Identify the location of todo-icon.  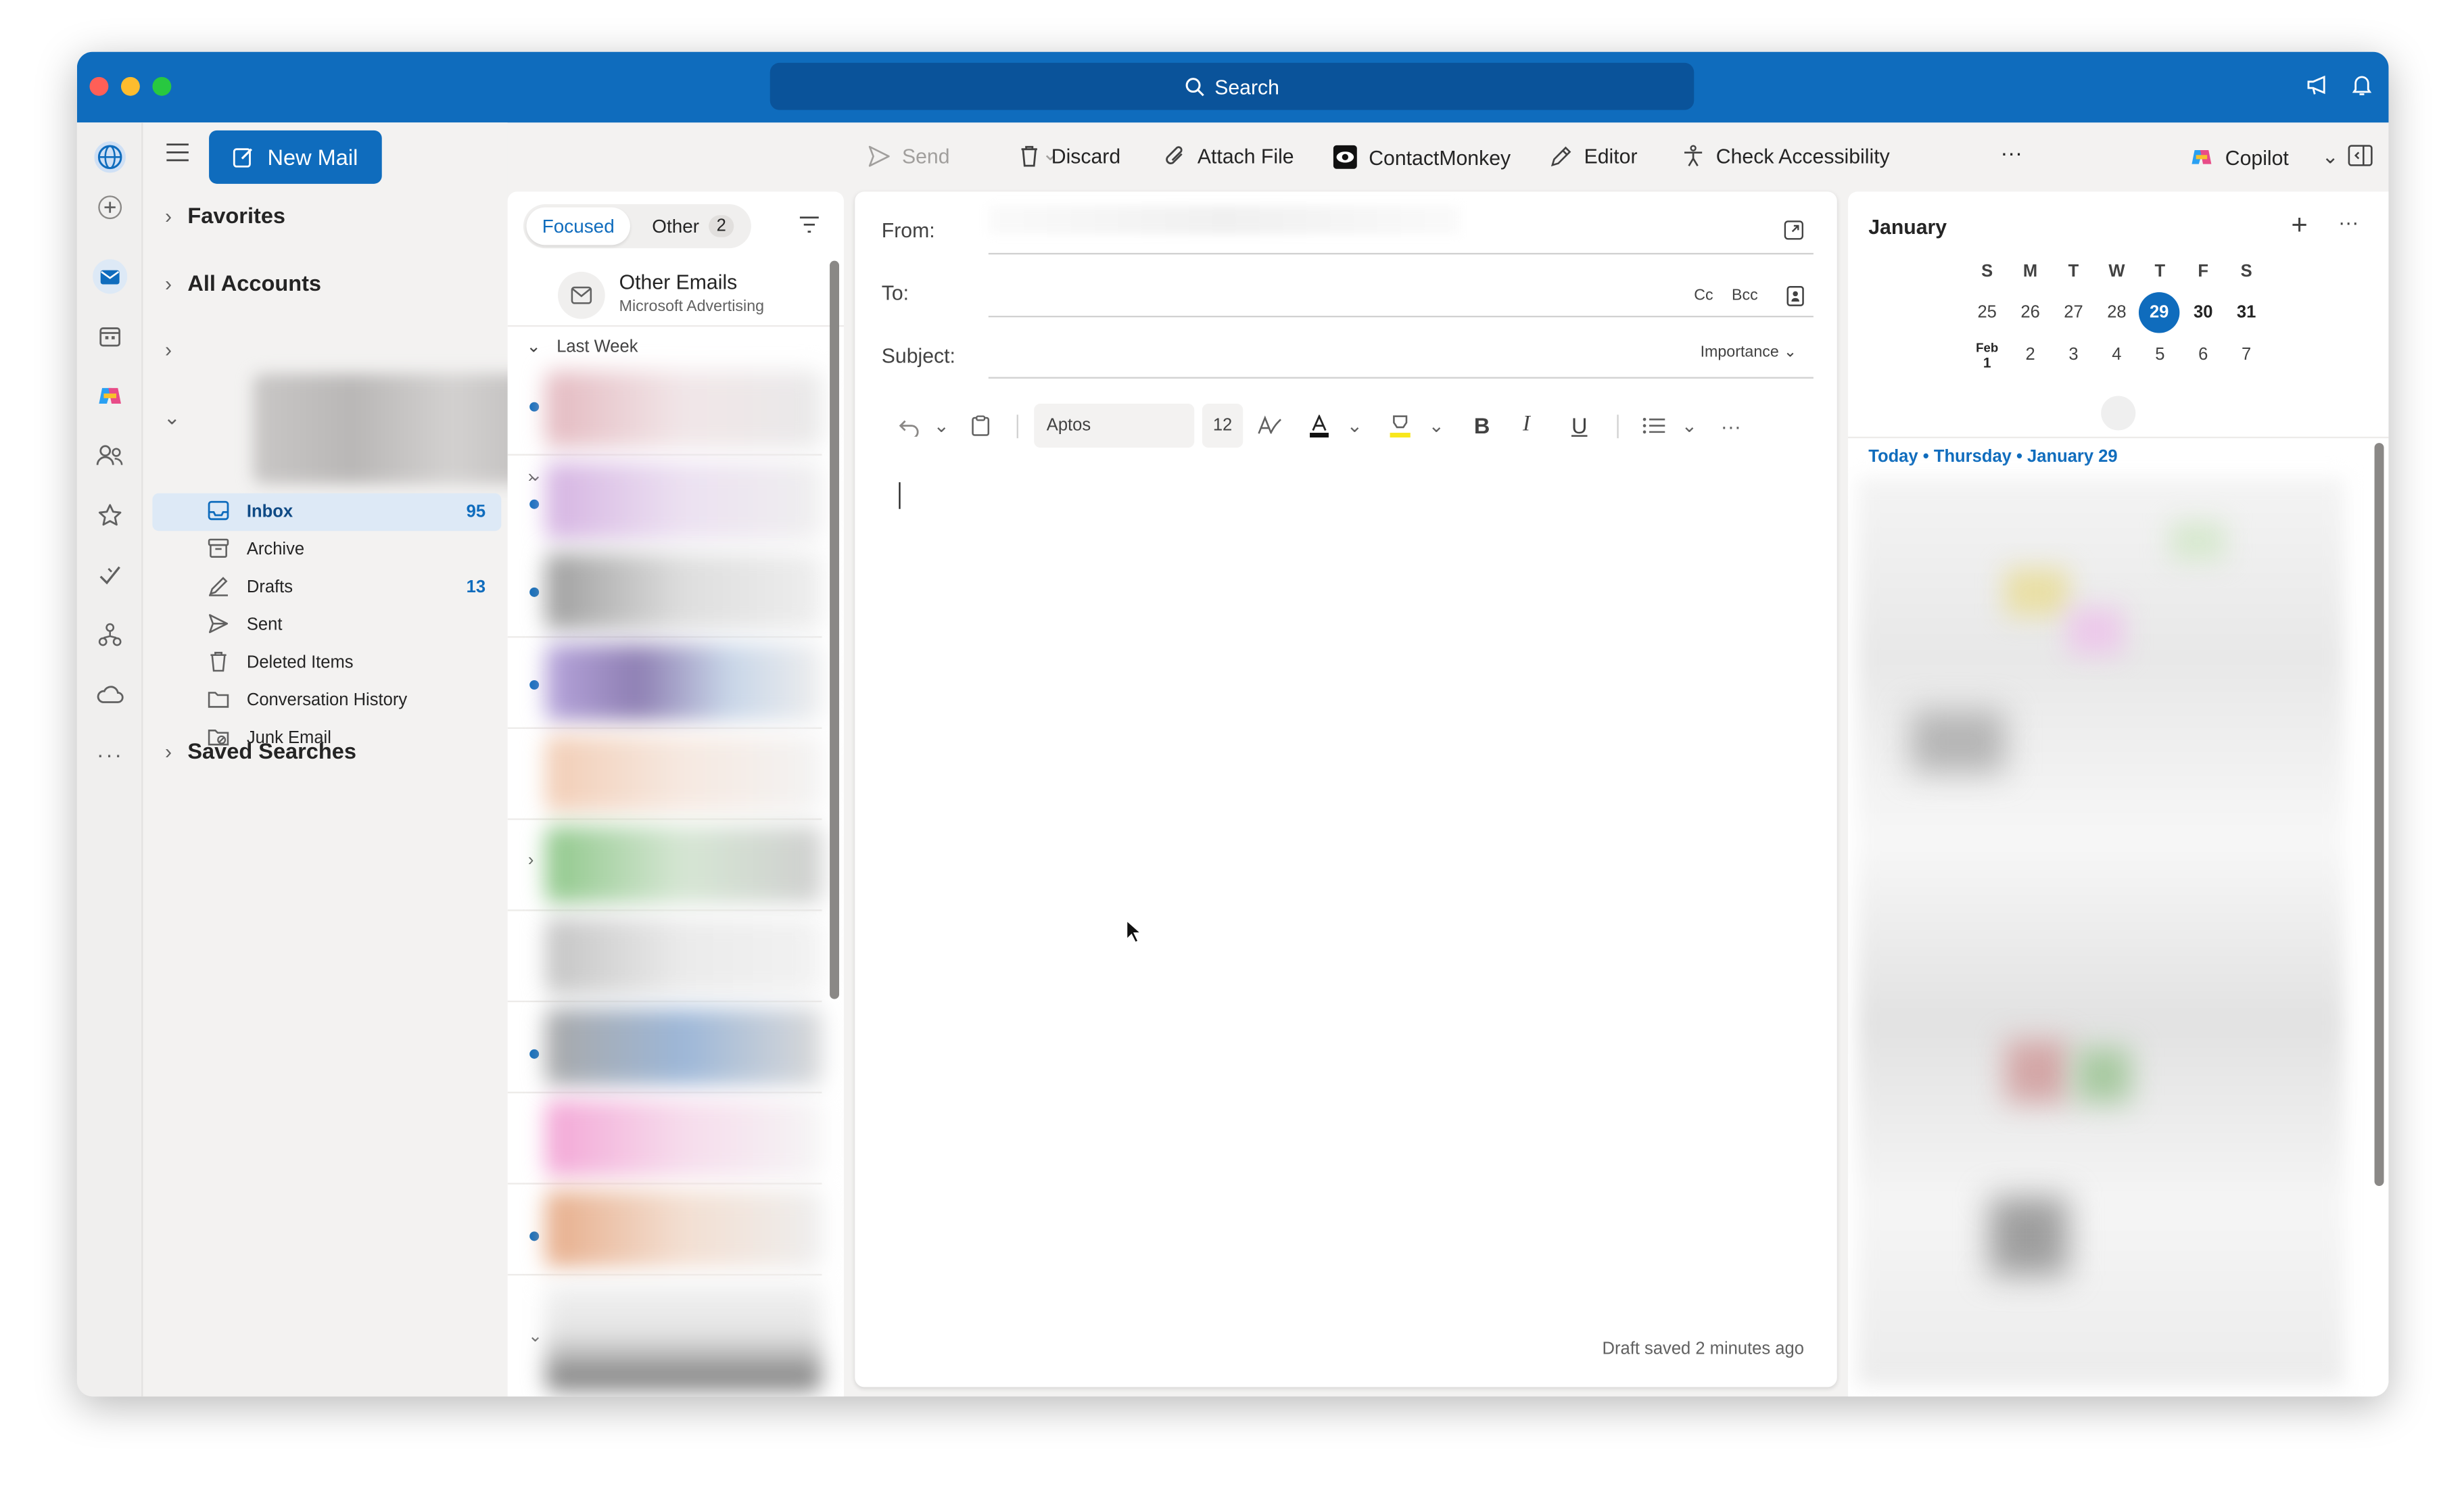
(110, 575).